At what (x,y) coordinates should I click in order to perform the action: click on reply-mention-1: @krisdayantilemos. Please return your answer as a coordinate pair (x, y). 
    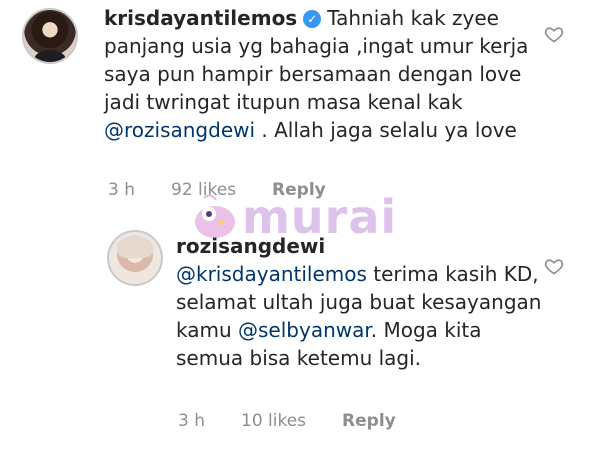
    Looking at the image, I should click on (271, 274).